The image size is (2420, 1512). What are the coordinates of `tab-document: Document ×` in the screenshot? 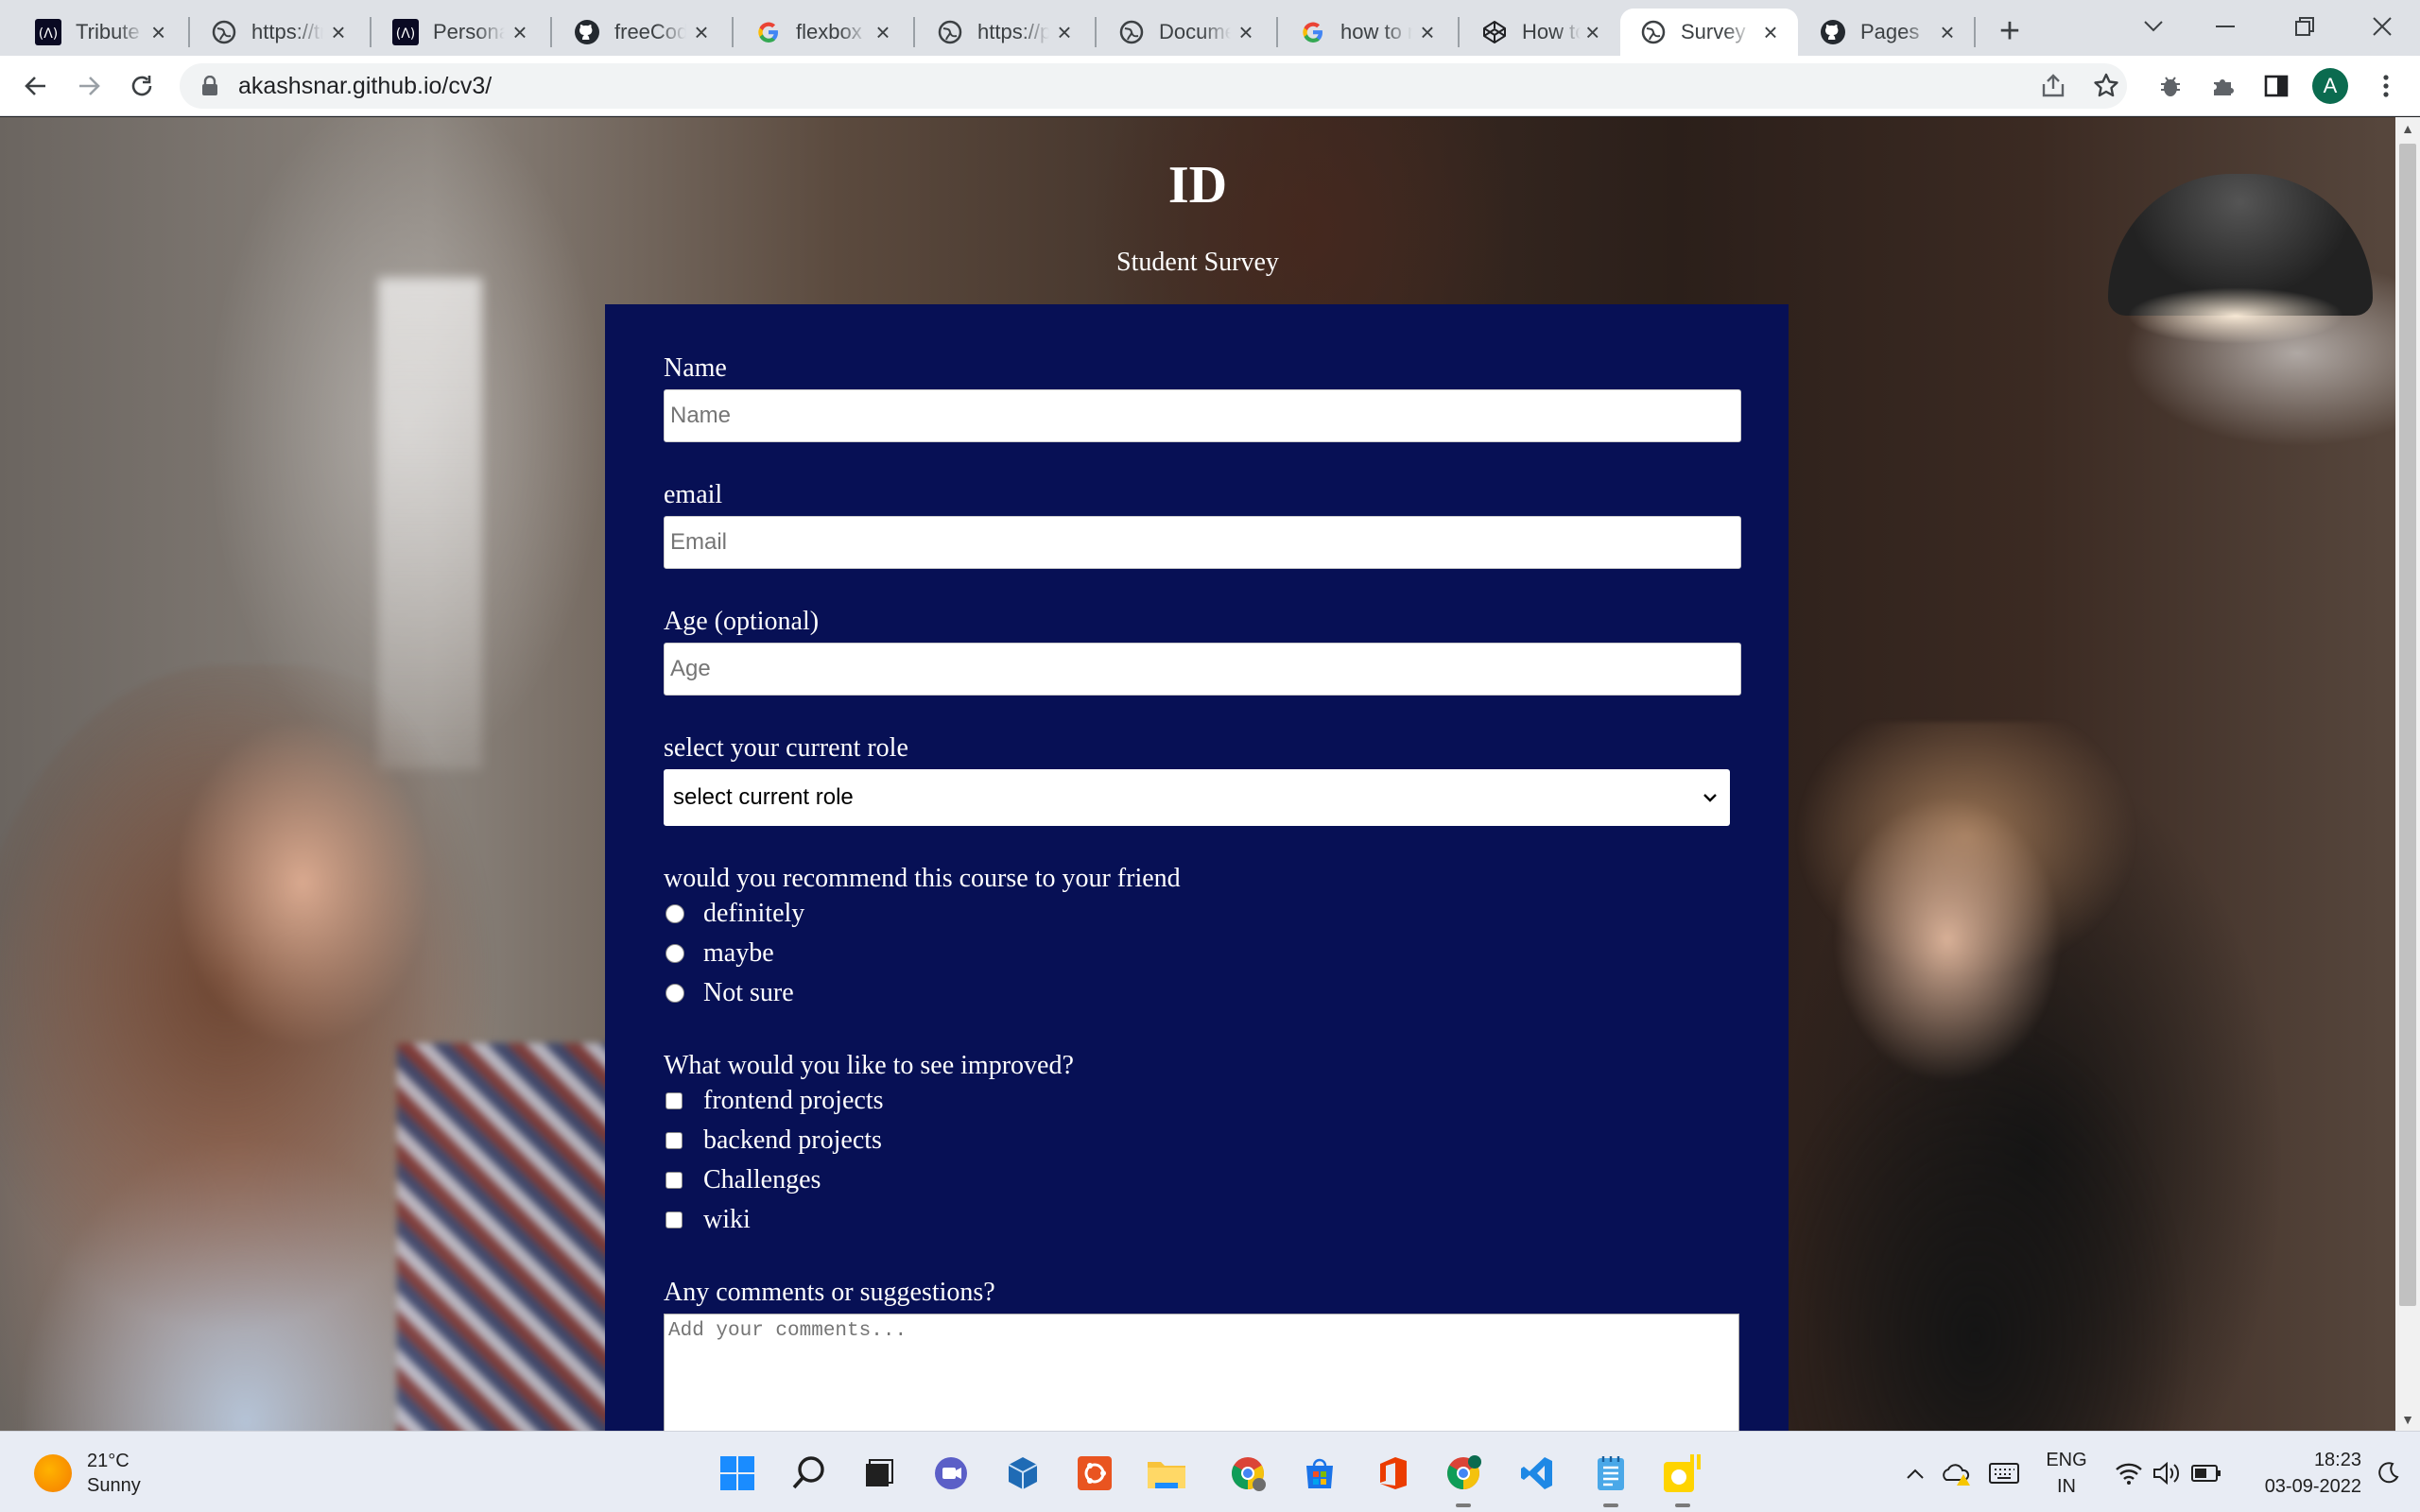 It's located at (1185, 32).